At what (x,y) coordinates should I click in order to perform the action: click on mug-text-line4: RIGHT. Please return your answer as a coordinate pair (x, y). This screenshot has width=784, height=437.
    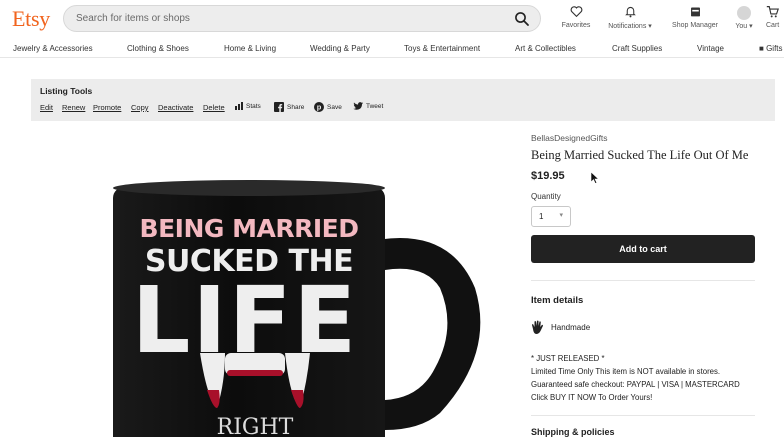
    Looking at the image, I should click on (255, 426).